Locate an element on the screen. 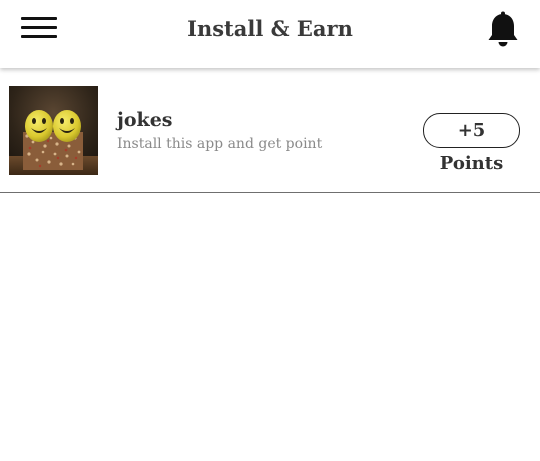 This screenshot has width=540, height=461. menu-button is located at coordinates (39, 29).